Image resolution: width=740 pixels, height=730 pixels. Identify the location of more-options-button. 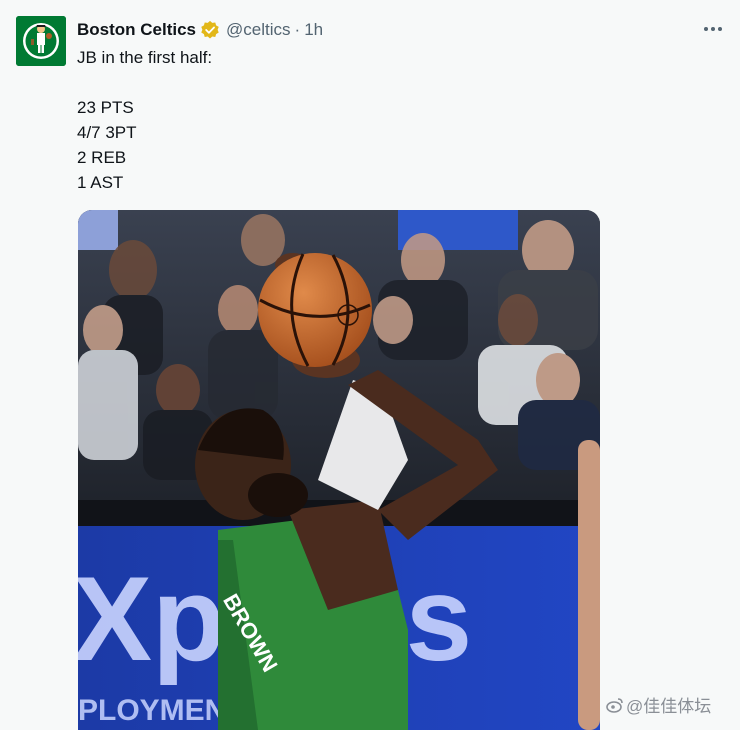
(713, 29).